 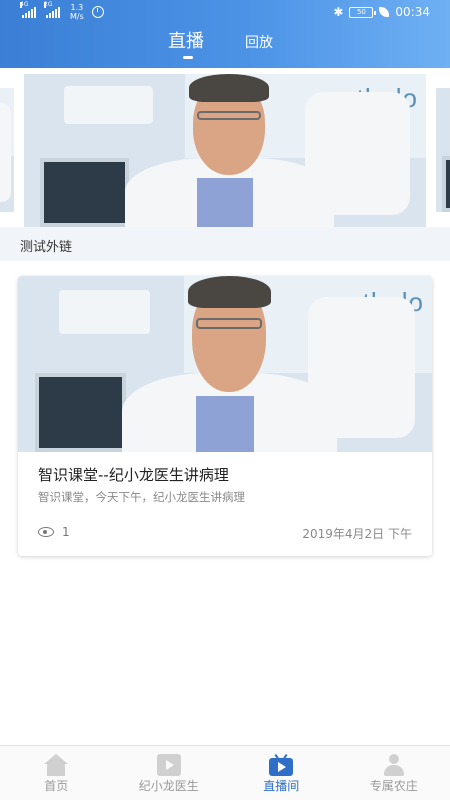 What do you see at coordinates (225, 34) in the screenshot?
I see `app-header: 4G 2G 1.3 M/s ✱ 50 00:34 直播 回放` at bounding box center [225, 34].